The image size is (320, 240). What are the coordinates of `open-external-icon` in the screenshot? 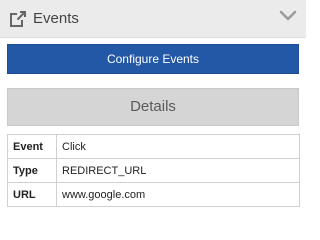 It's located at (18, 19).